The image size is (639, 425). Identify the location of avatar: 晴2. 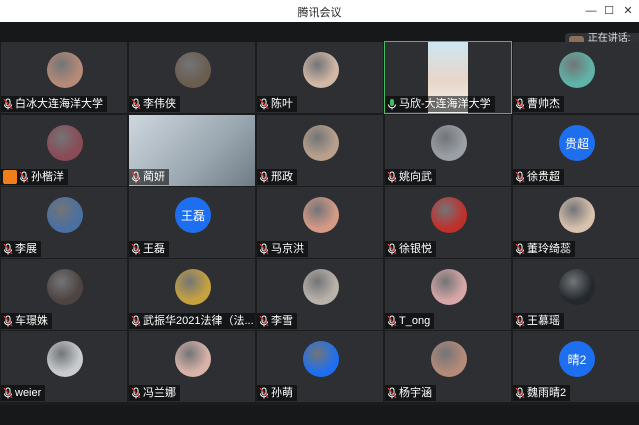
(577, 359).